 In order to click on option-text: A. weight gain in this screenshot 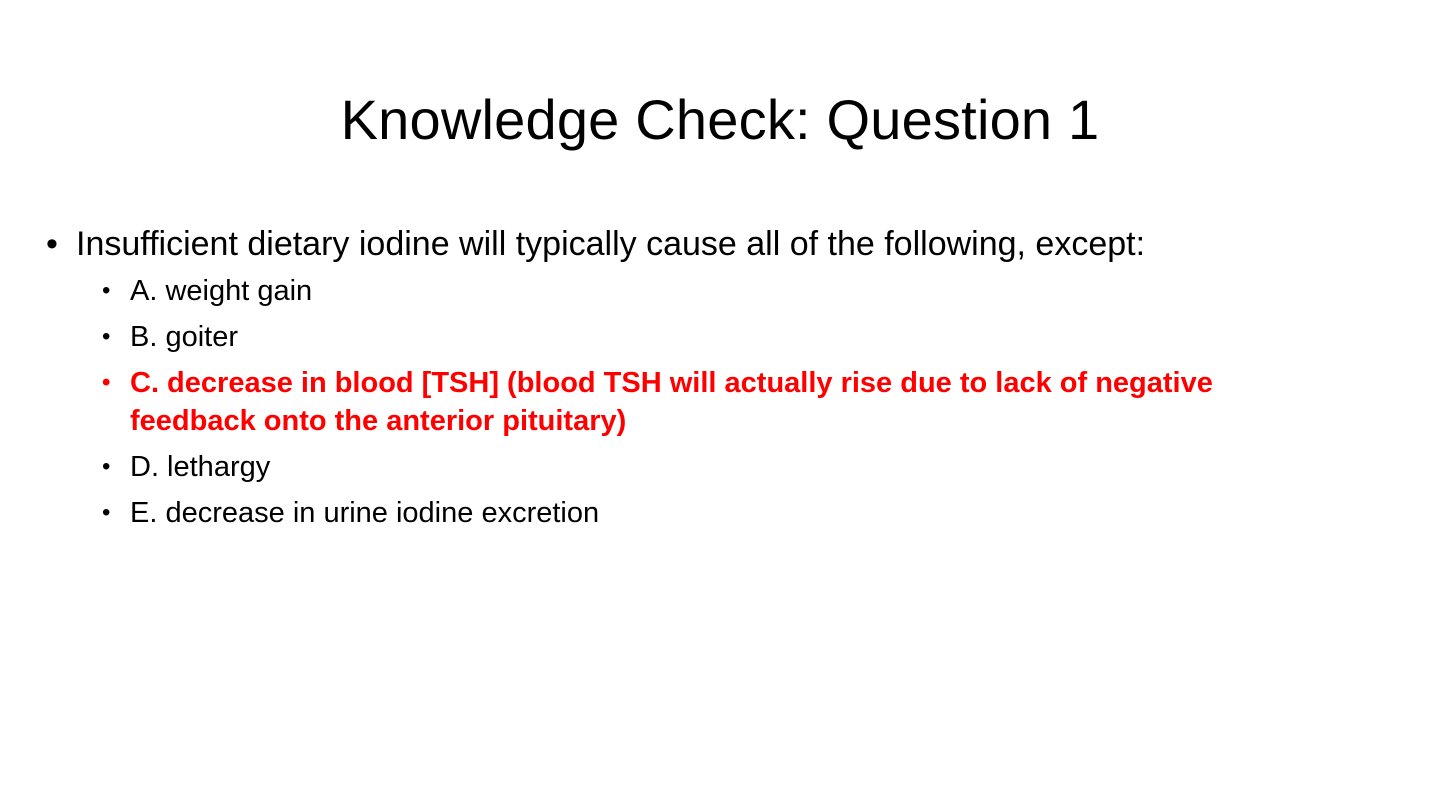, I will do `click(221, 291)`.